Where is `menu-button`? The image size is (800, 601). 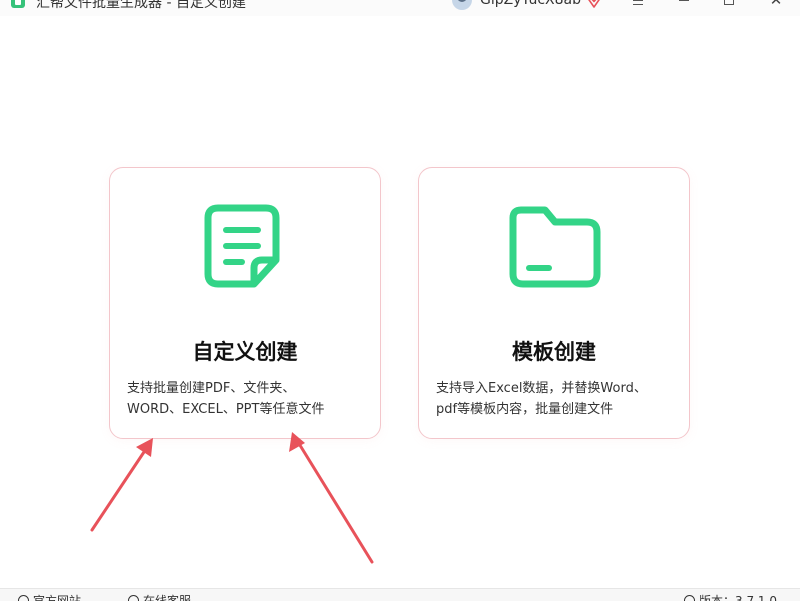
menu-button is located at coordinates (638, 5).